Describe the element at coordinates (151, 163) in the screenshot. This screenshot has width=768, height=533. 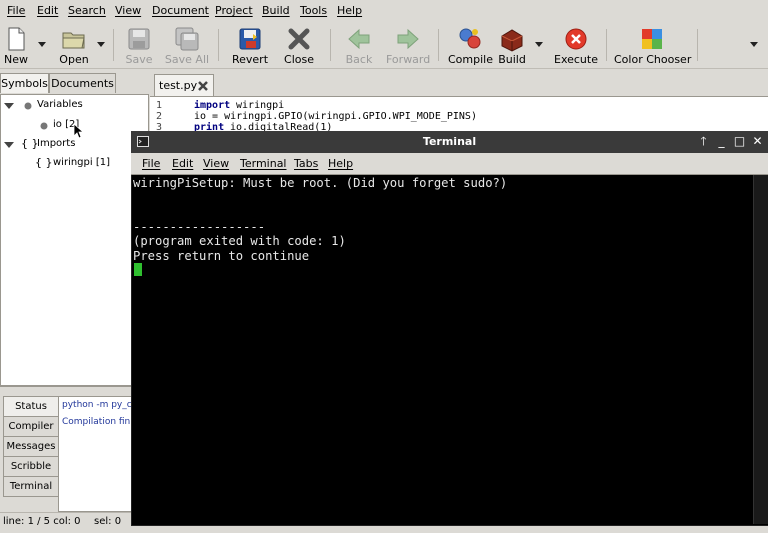
I see `terminal-menu-file: File` at that location.